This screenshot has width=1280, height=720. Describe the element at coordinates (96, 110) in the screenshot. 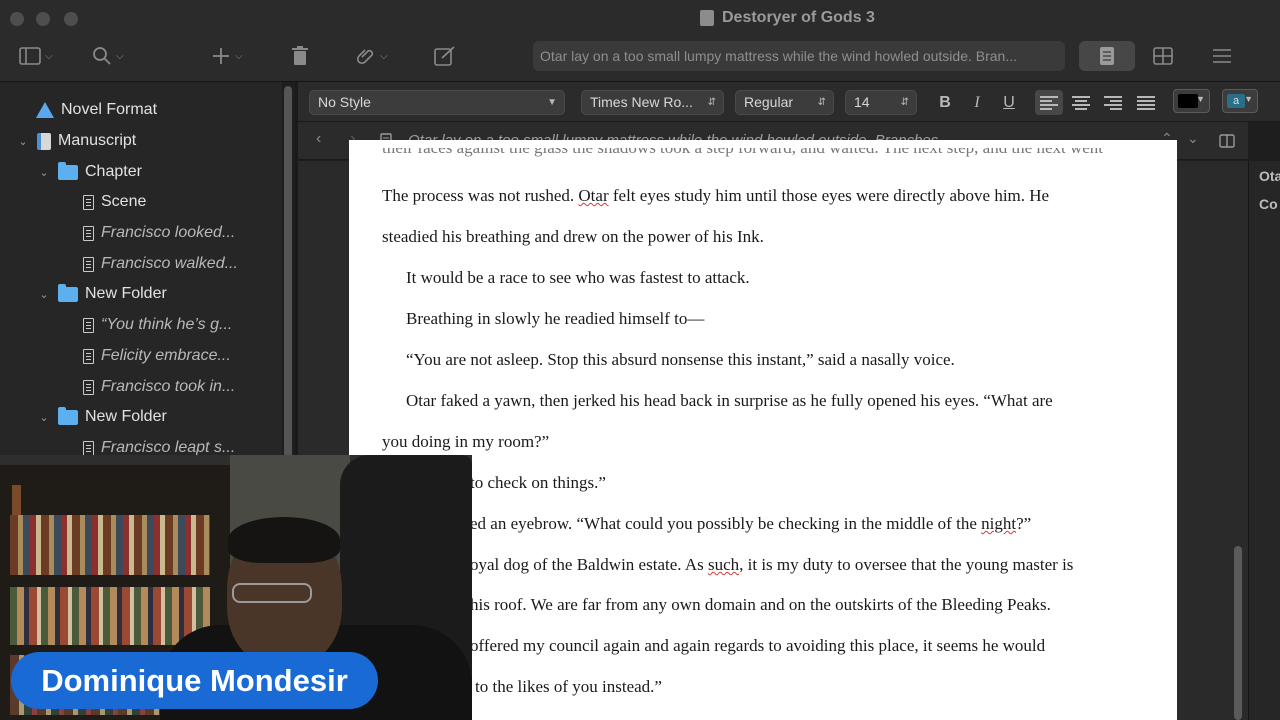

I see `binder-item-novel-format: Novel Format` at that location.